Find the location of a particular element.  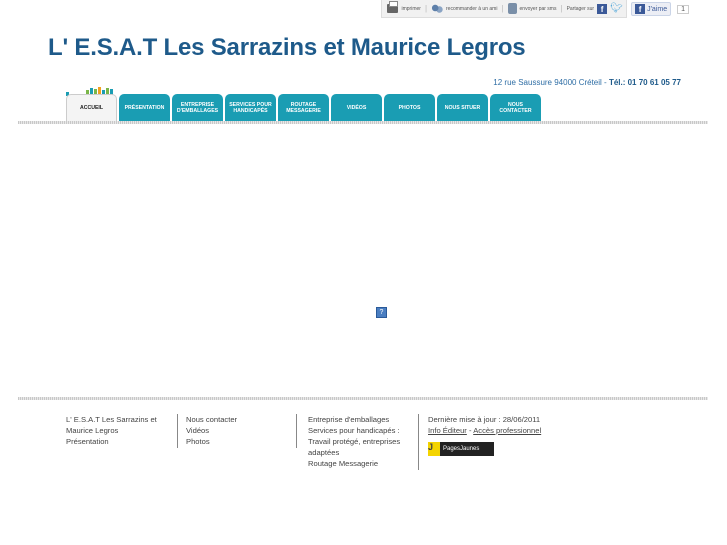

mobile-phone-icon is located at coordinates (512, 8).